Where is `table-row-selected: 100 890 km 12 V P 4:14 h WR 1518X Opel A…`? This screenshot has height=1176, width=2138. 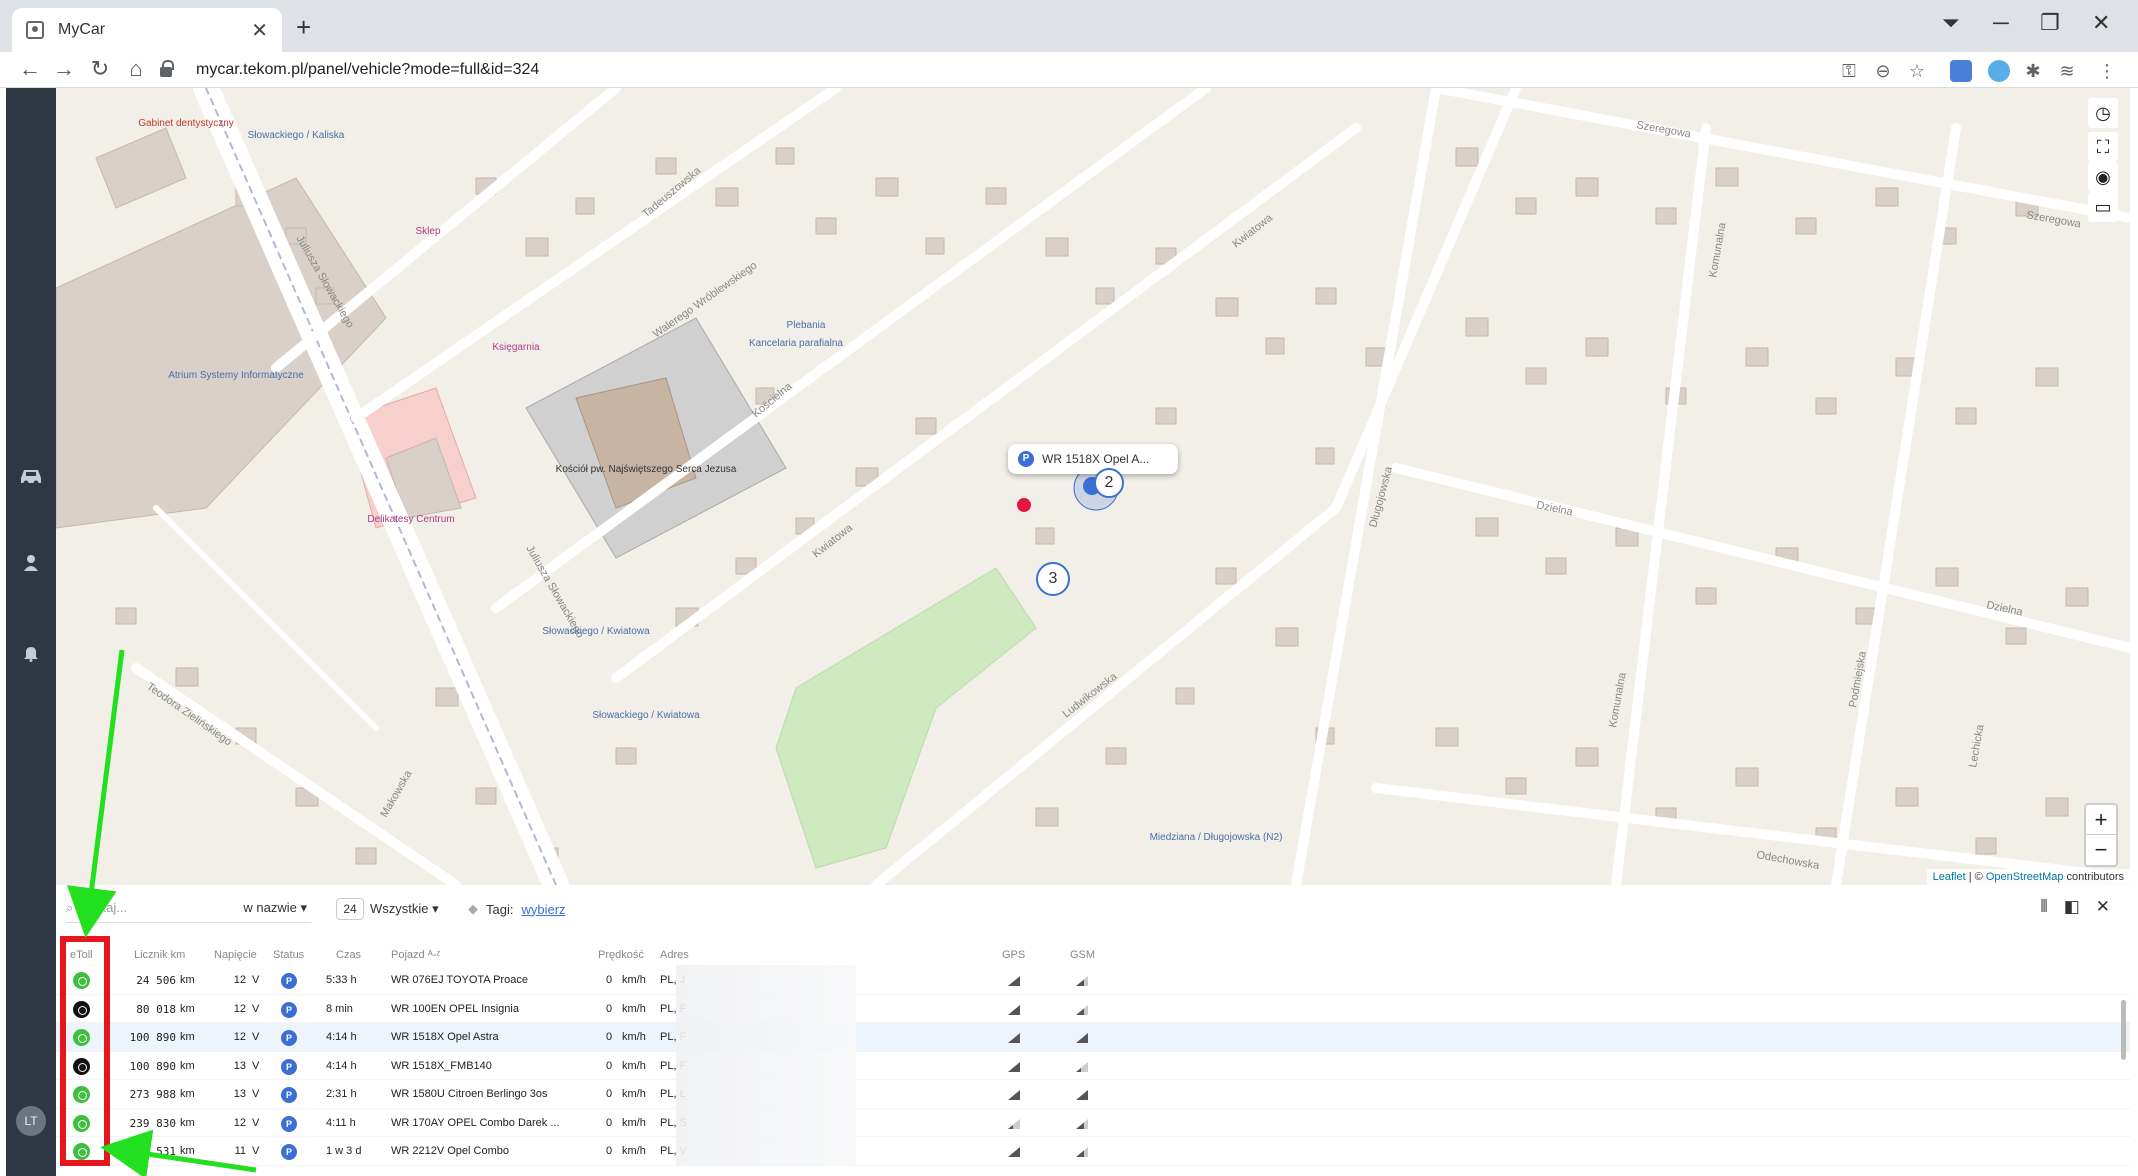 table-row-selected: 100 890 km 12 V P 4:14 h WR 1518X Opel A… is located at coordinates (1093, 1037).